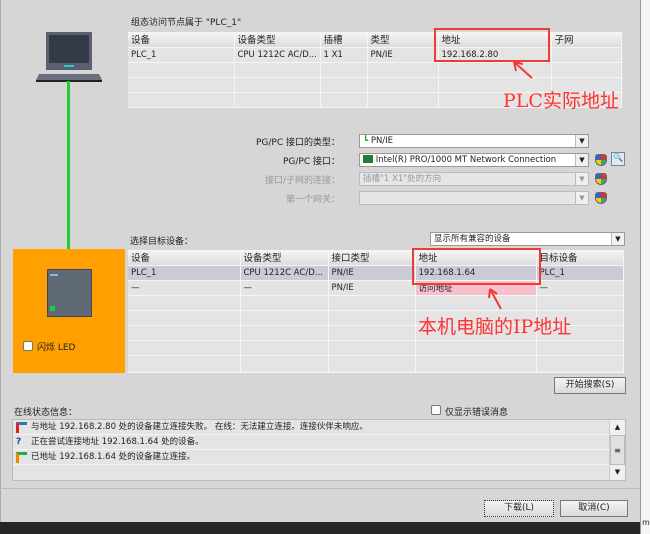  What do you see at coordinates (69, 57) in the screenshot?
I see `laptop-icon` at bounding box center [69, 57].